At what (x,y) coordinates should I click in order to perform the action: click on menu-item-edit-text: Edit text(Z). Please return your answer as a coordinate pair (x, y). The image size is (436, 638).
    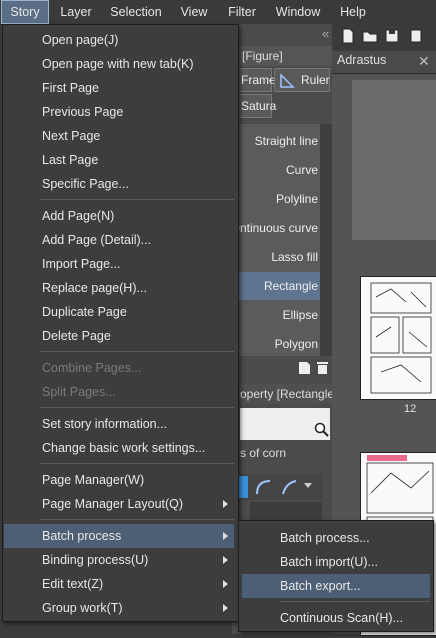
    Looking at the image, I should click on (119, 584).